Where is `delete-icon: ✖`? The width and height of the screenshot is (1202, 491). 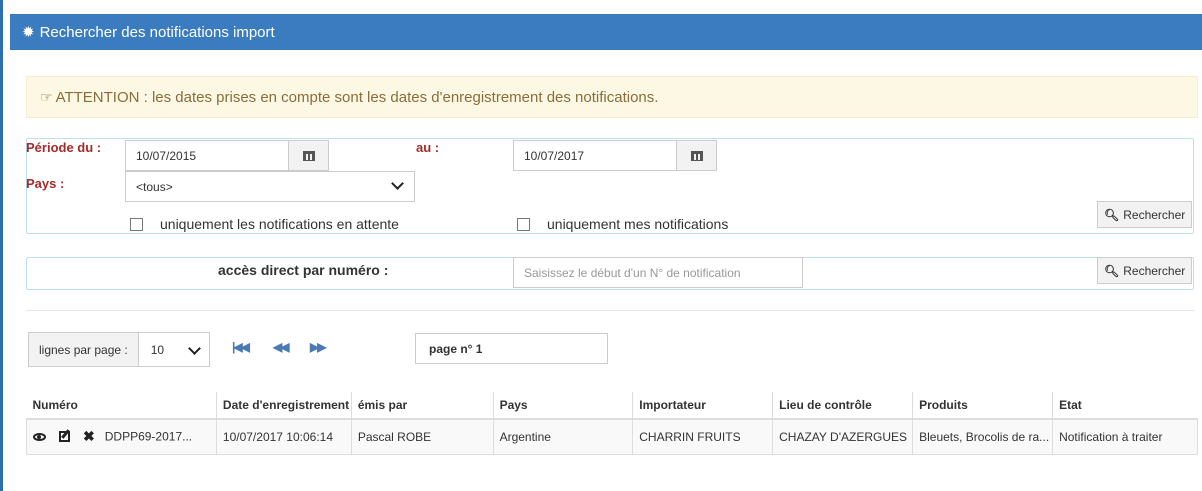
delete-icon: ✖ is located at coordinates (89, 436).